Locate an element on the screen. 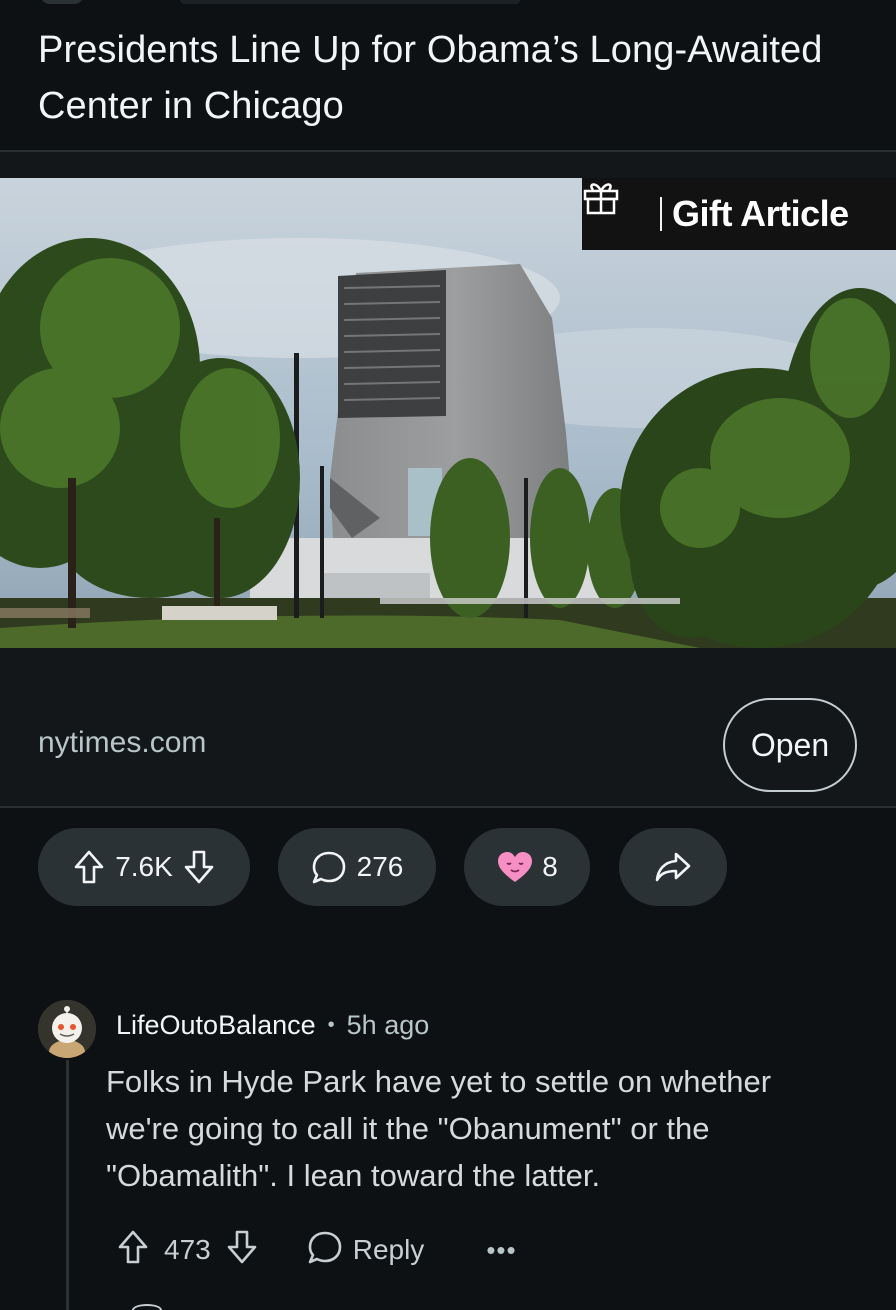  comment-vote-count: 473 is located at coordinates (187, 1249).